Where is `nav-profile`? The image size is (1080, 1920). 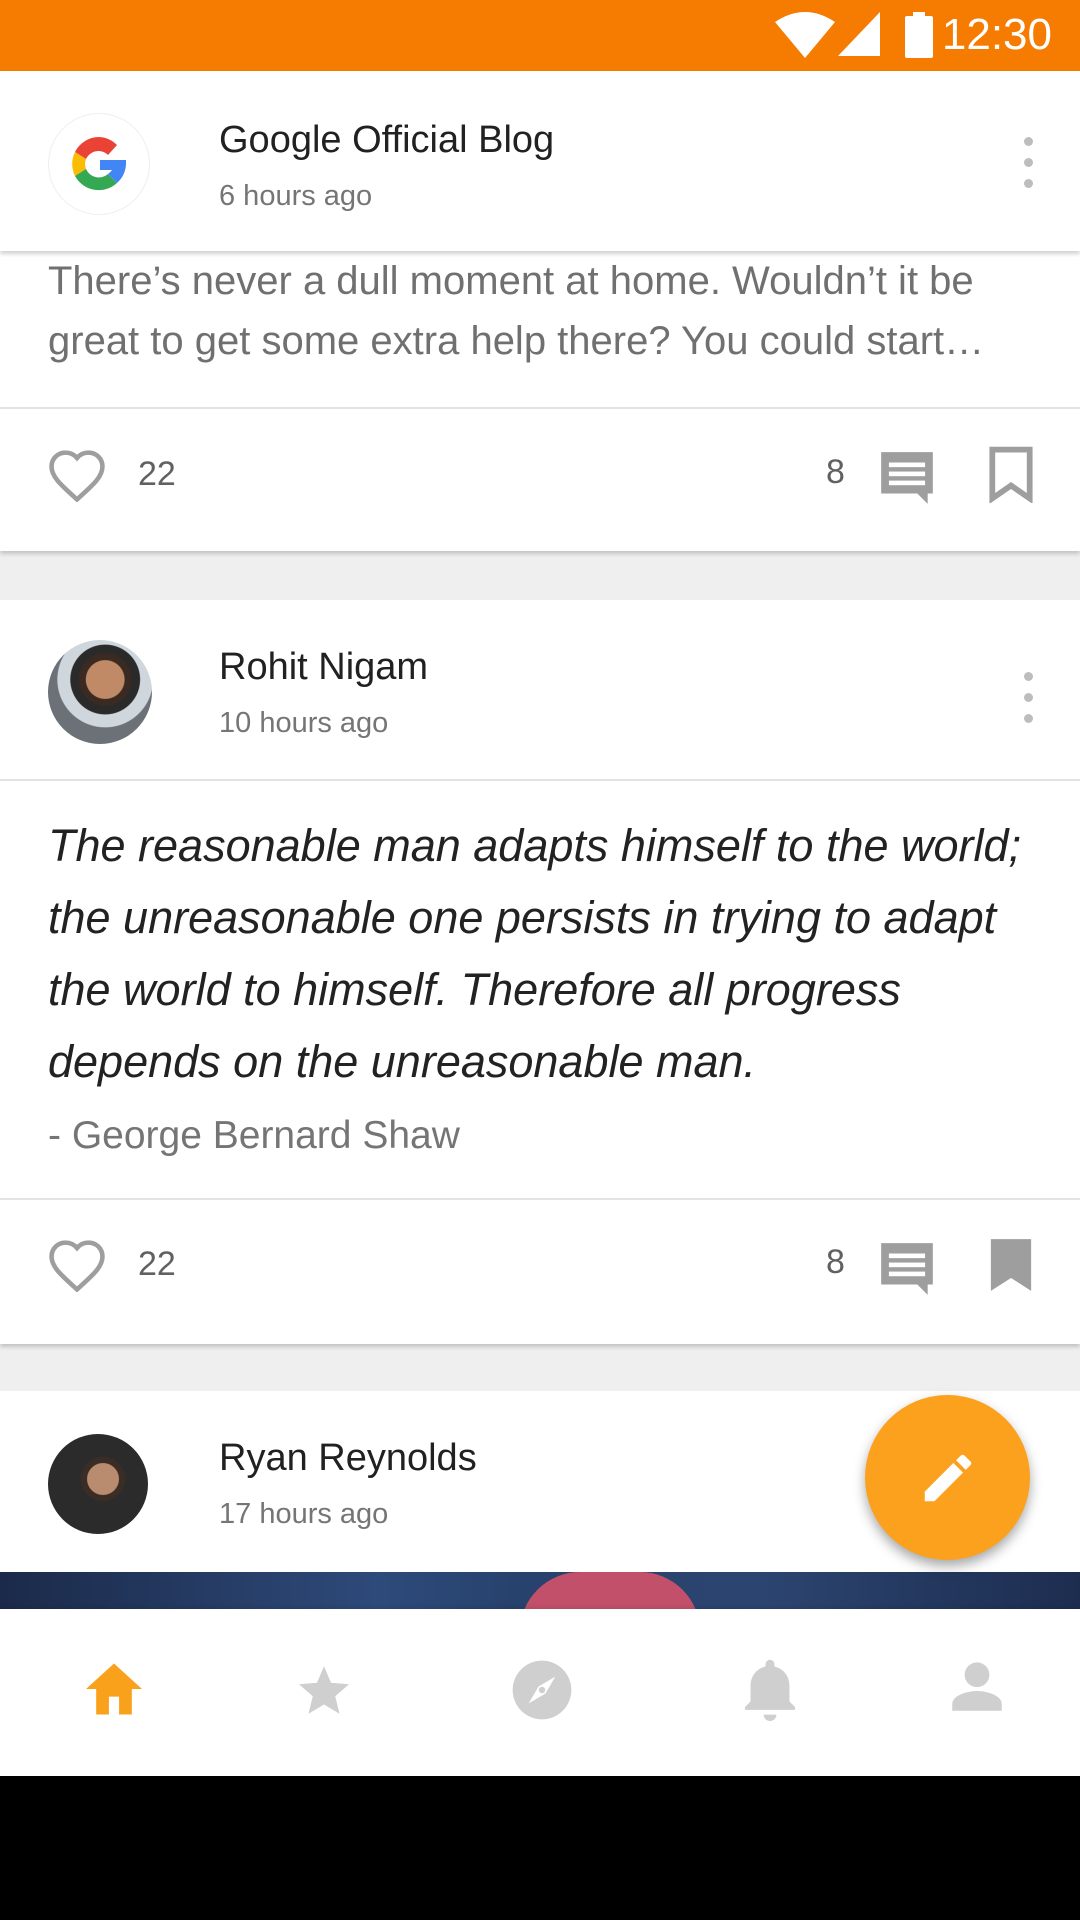
nav-profile is located at coordinates (974, 1692).